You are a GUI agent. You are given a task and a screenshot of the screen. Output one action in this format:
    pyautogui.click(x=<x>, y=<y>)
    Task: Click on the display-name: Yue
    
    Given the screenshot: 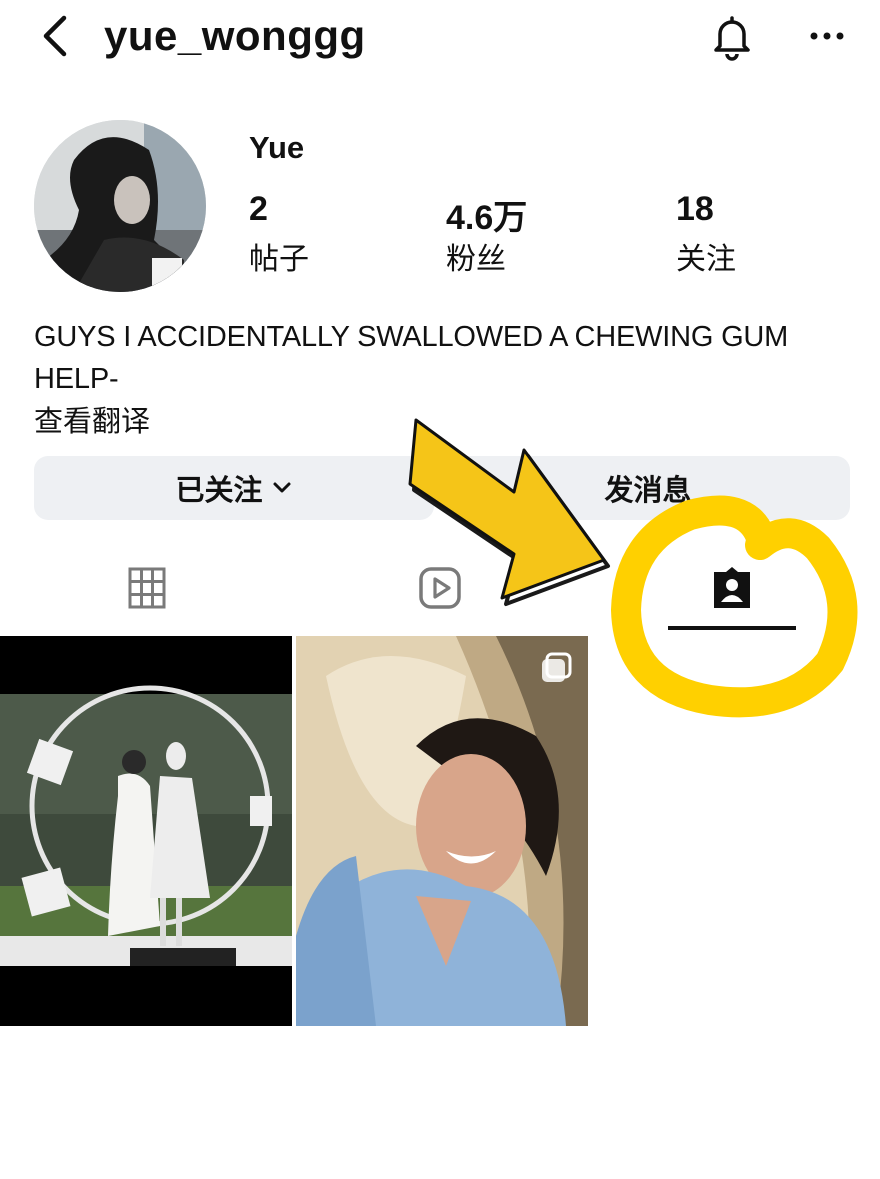 What is the action you would take?
    pyautogui.click(x=277, y=147)
    